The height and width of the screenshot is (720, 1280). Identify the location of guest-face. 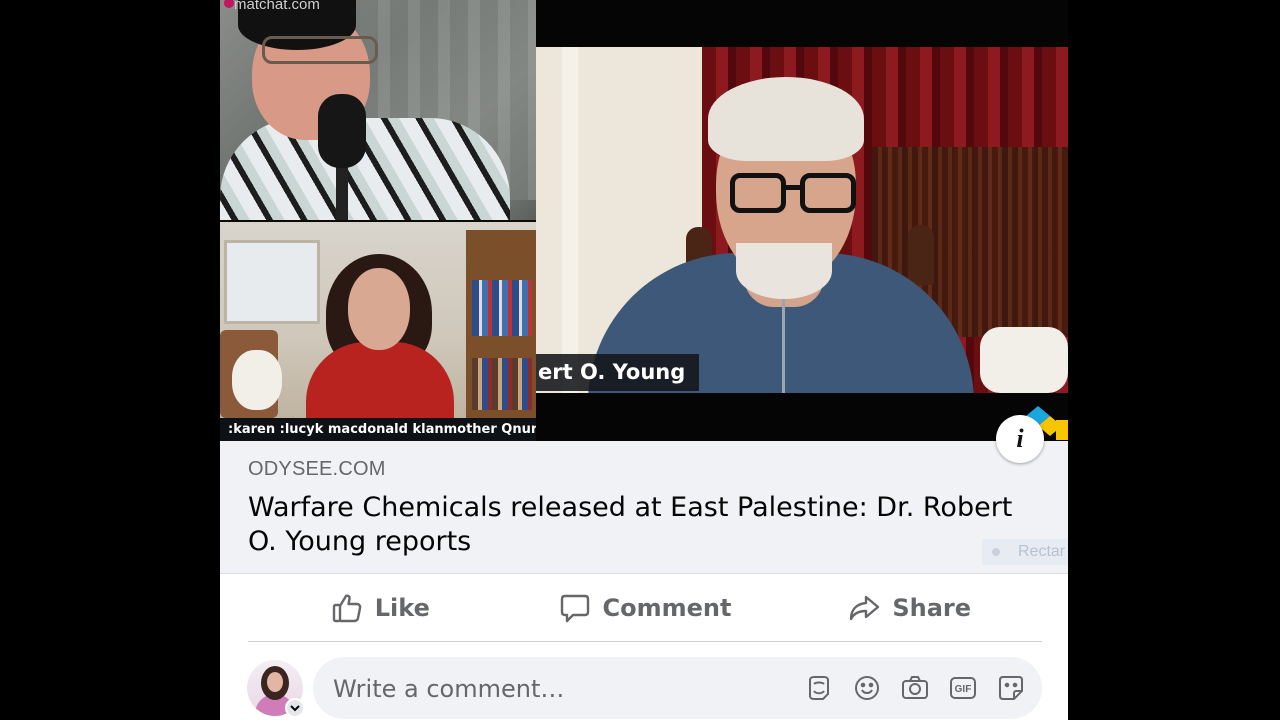
(379, 309).